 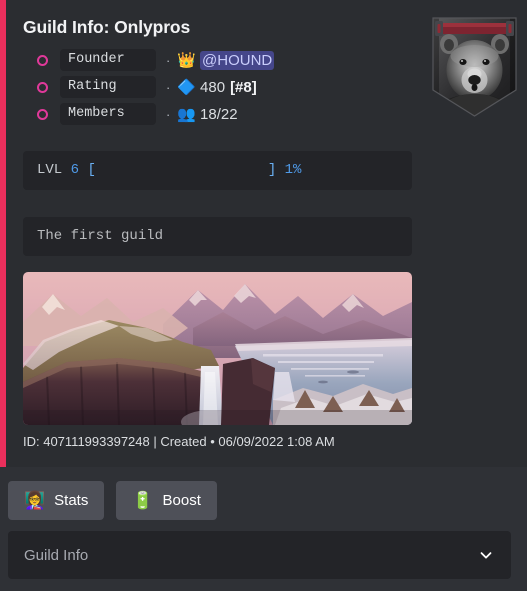 I want to click on crown-emoji: 👑, so click(x=187, y=60).